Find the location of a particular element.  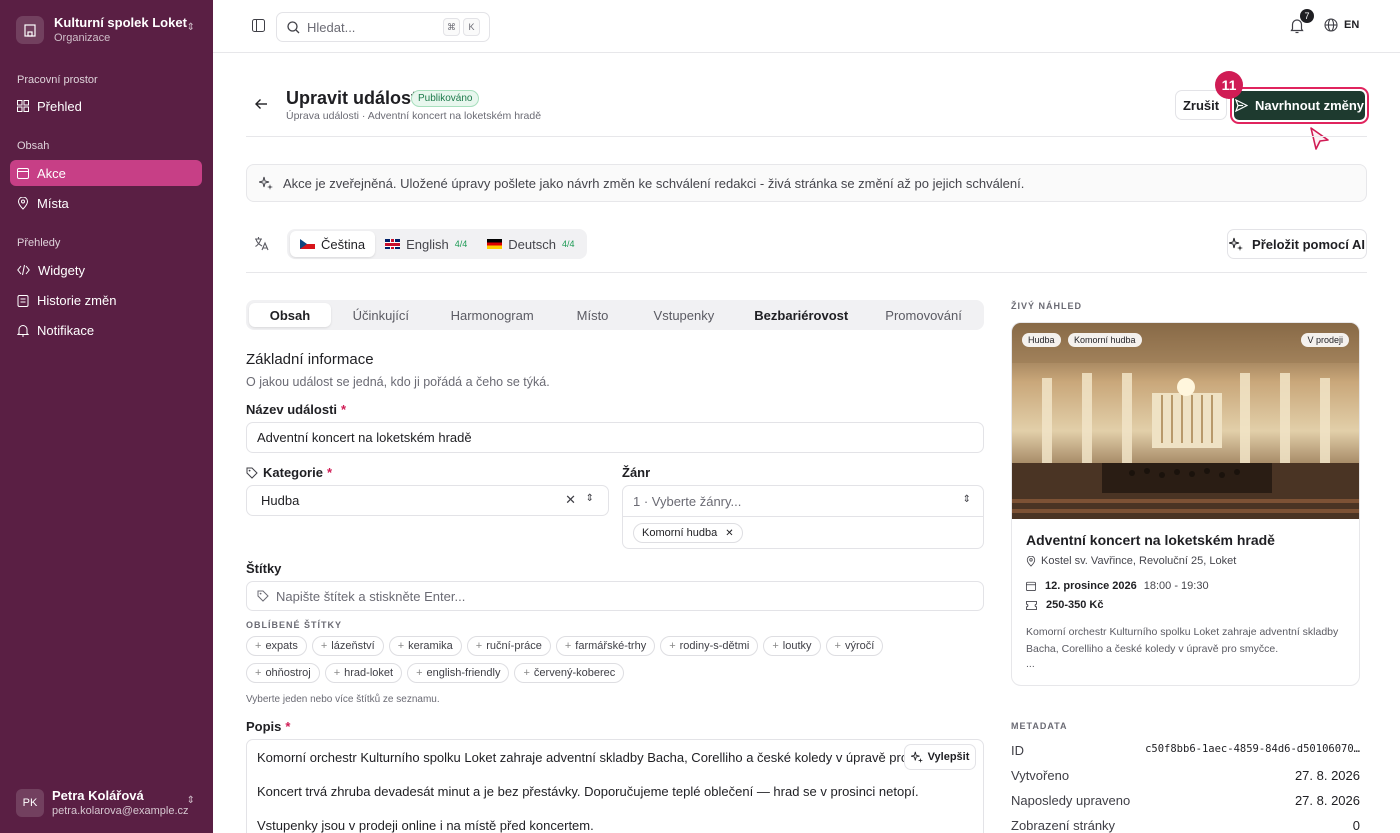

event-name-field: Adventní koncert na loketském hradě is located at coordinates (615, 437).